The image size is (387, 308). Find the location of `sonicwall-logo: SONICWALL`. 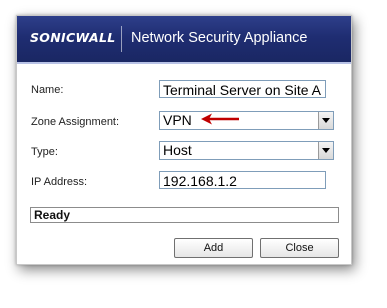

sonicwall-logo: SONICWALL is located at coordinates (73, 37).